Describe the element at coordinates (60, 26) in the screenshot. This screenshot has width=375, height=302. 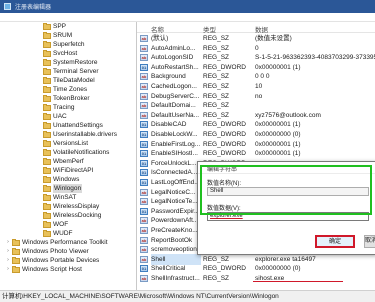
I see `tree-item-label: SPP` at that location.